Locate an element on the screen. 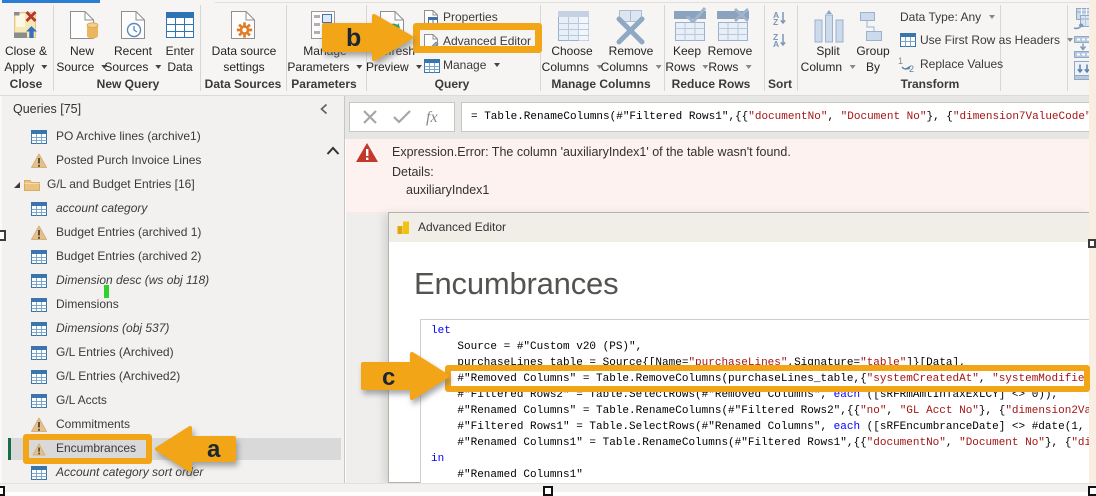  svg-text: 1 is located at coordinates (900, 61).